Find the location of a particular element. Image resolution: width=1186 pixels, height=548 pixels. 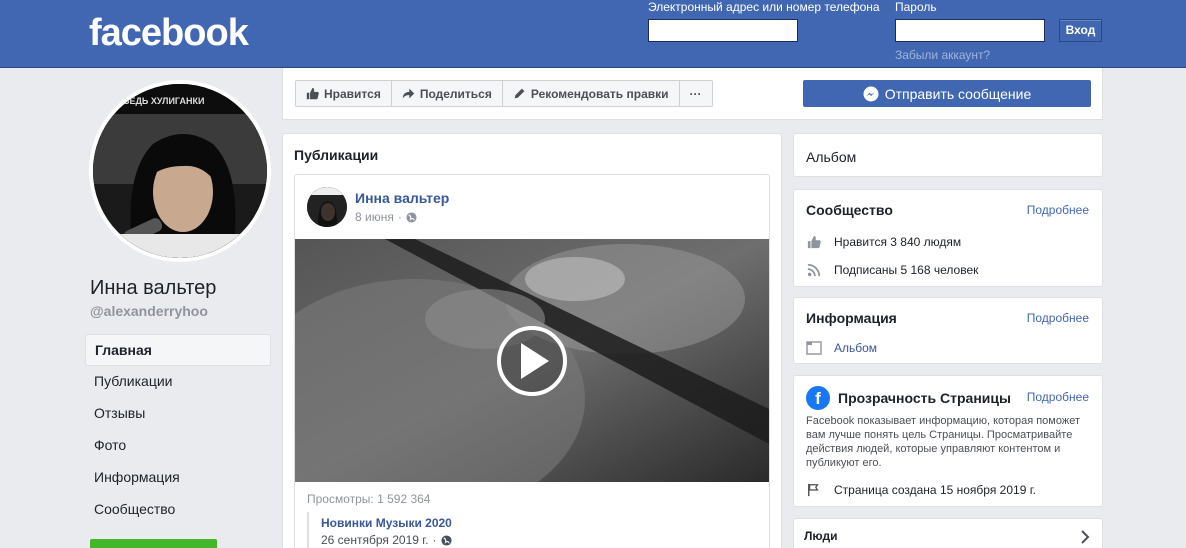

album-card: Альбом is located at coordinates (948, 155).